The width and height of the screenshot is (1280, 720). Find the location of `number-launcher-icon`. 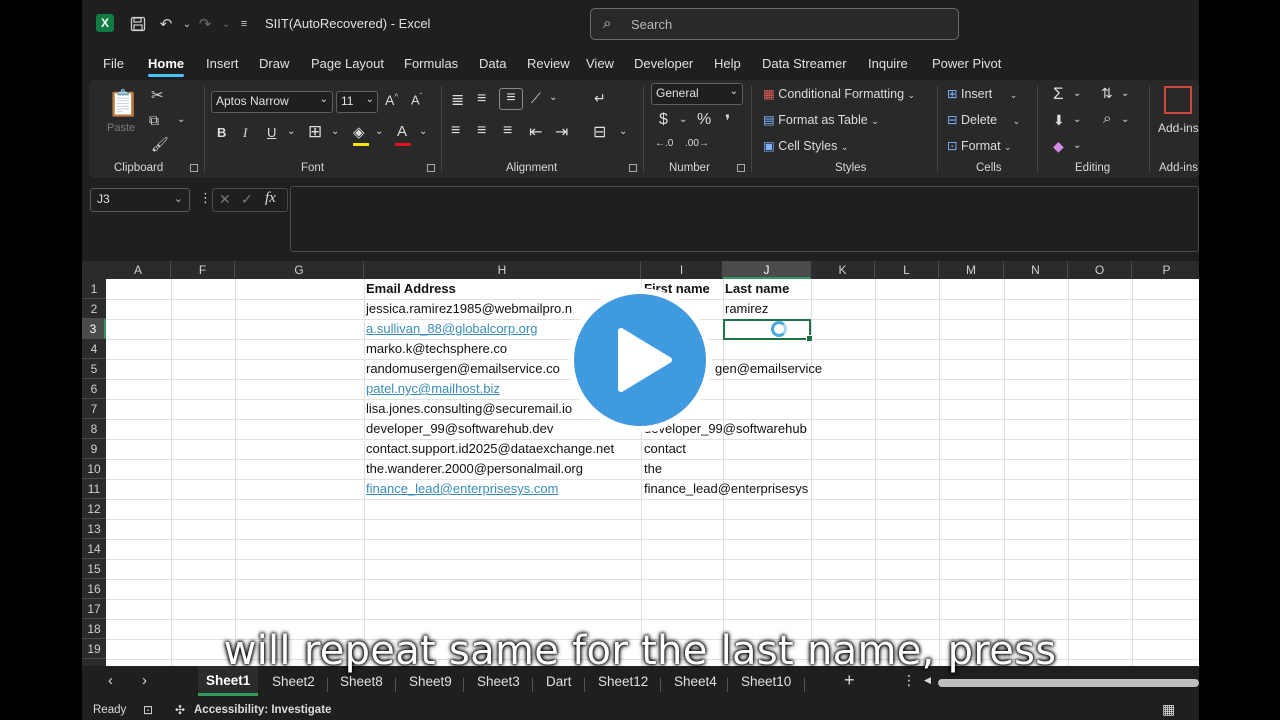

number-launcher-icon is located at coordinates (741, 168).